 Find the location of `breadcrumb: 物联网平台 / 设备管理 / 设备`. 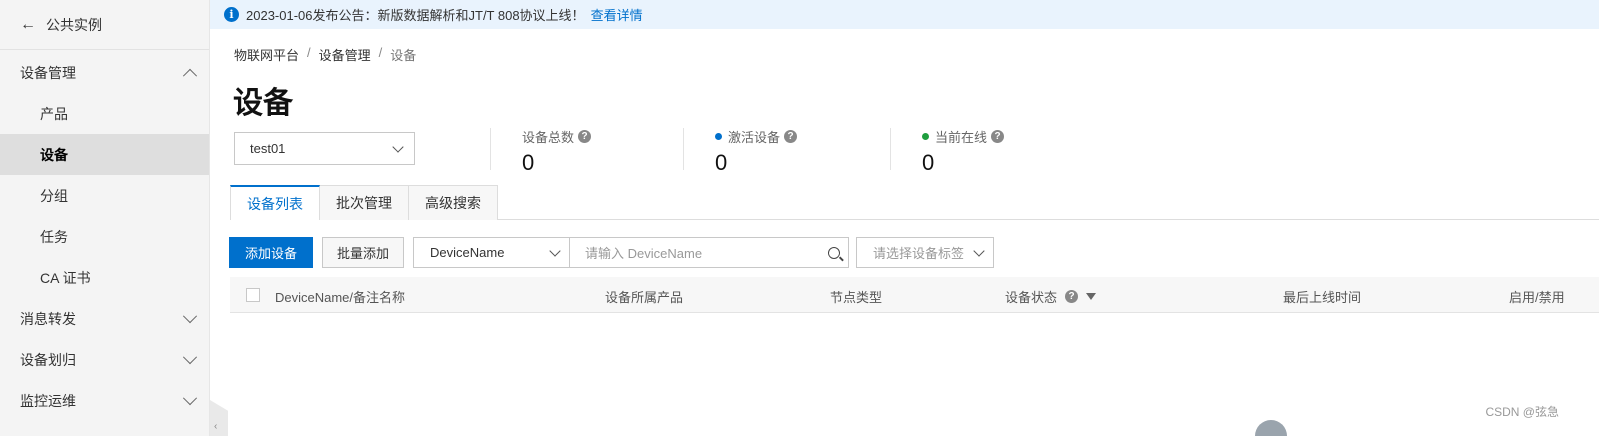

breadcrumb: 物联网平台 / 设备管理 / 设备 is located at coordinates (325, 54).